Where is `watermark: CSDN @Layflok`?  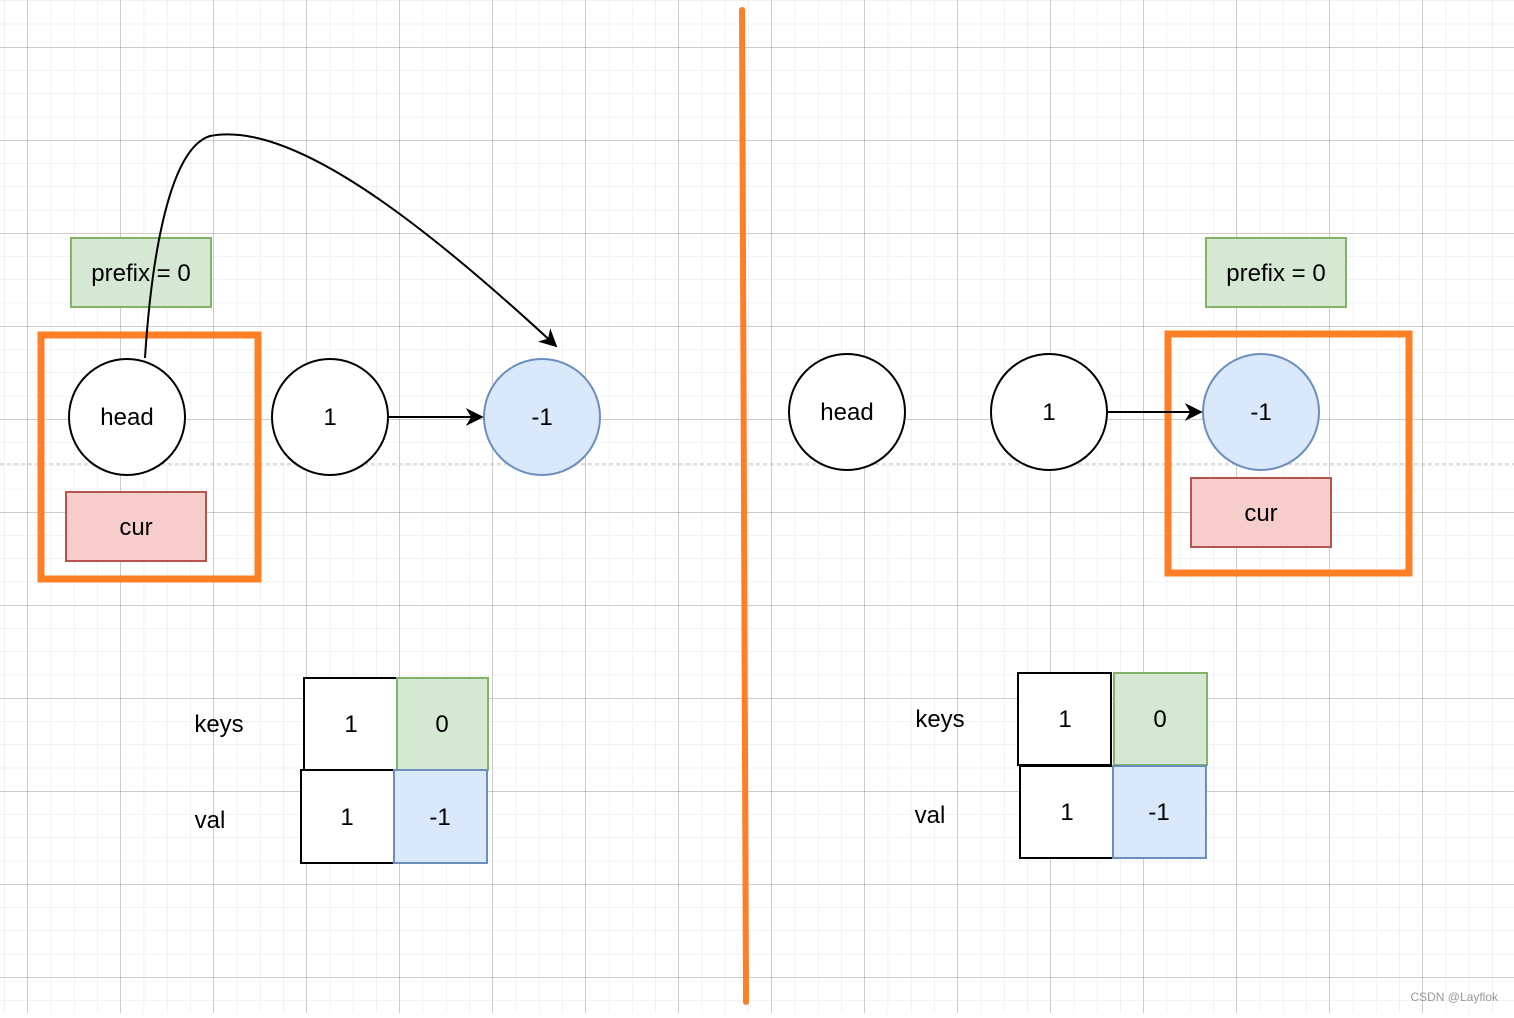
watermark: CSDN @Layflok is located at coordinates (1454, 997).